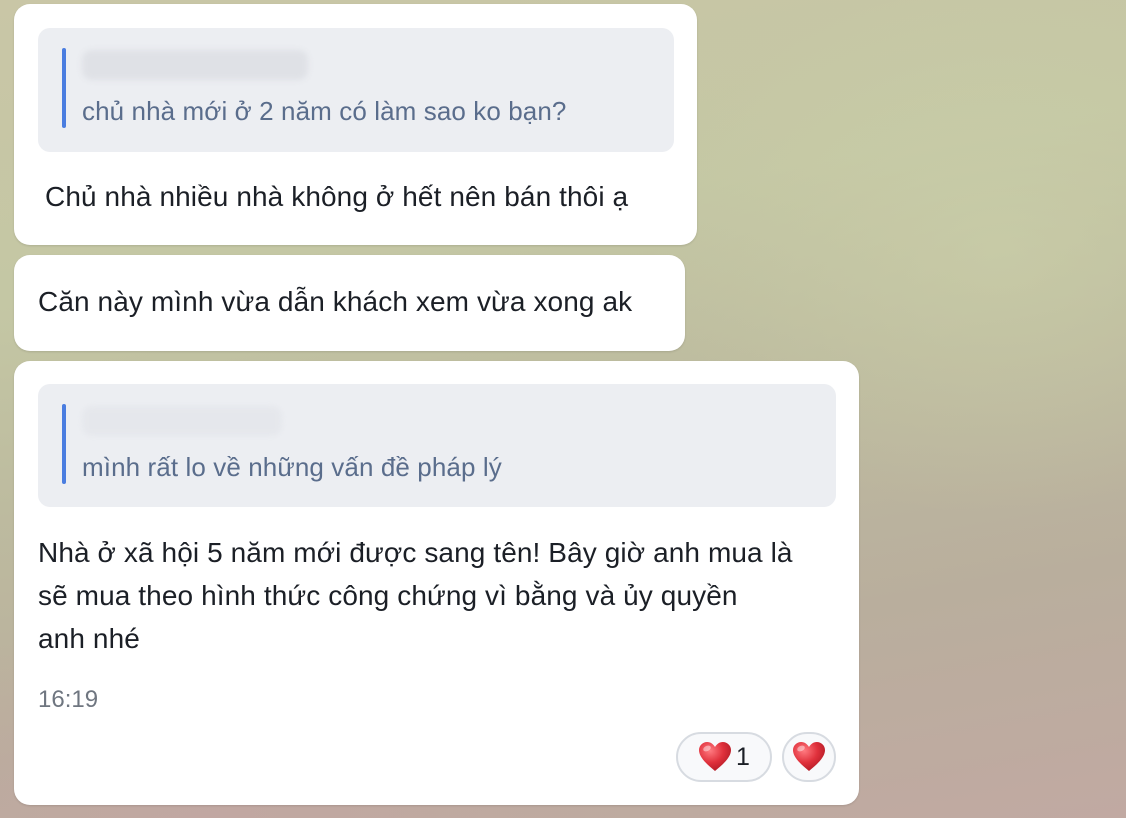  Describe the element at coordinates (68, 699) in the screenshot. I see `message-timestamp: 16:19` at that location.